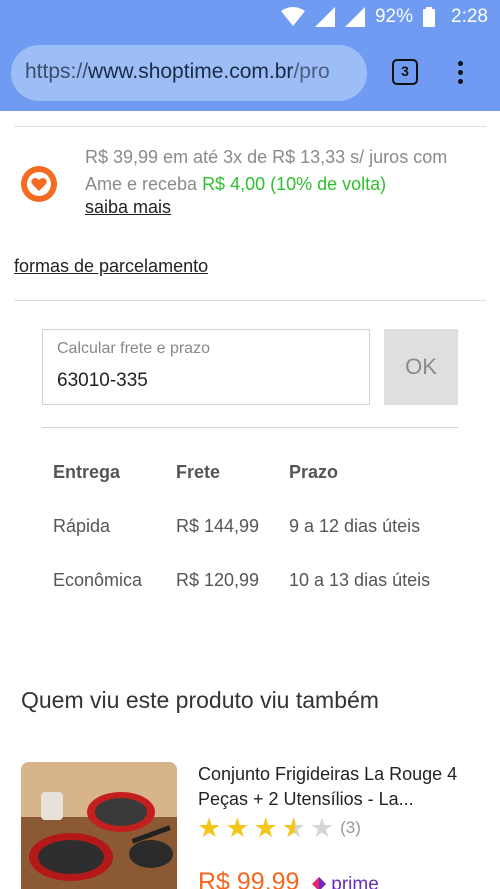  I want to click on battery-icon, so click(429, 17).